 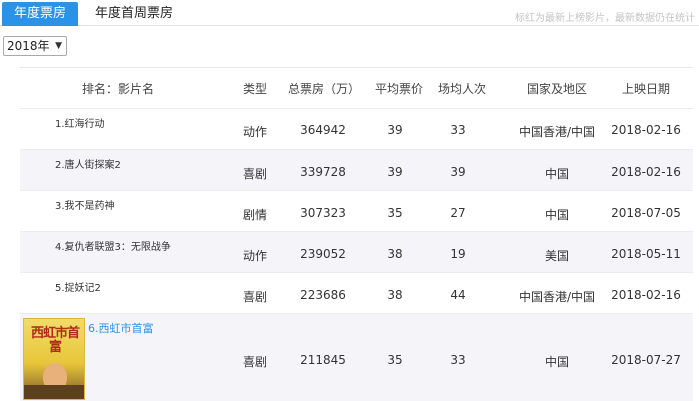 I want to click on movie-name: 2.唐人街探案2, so click(x=88, y=163).